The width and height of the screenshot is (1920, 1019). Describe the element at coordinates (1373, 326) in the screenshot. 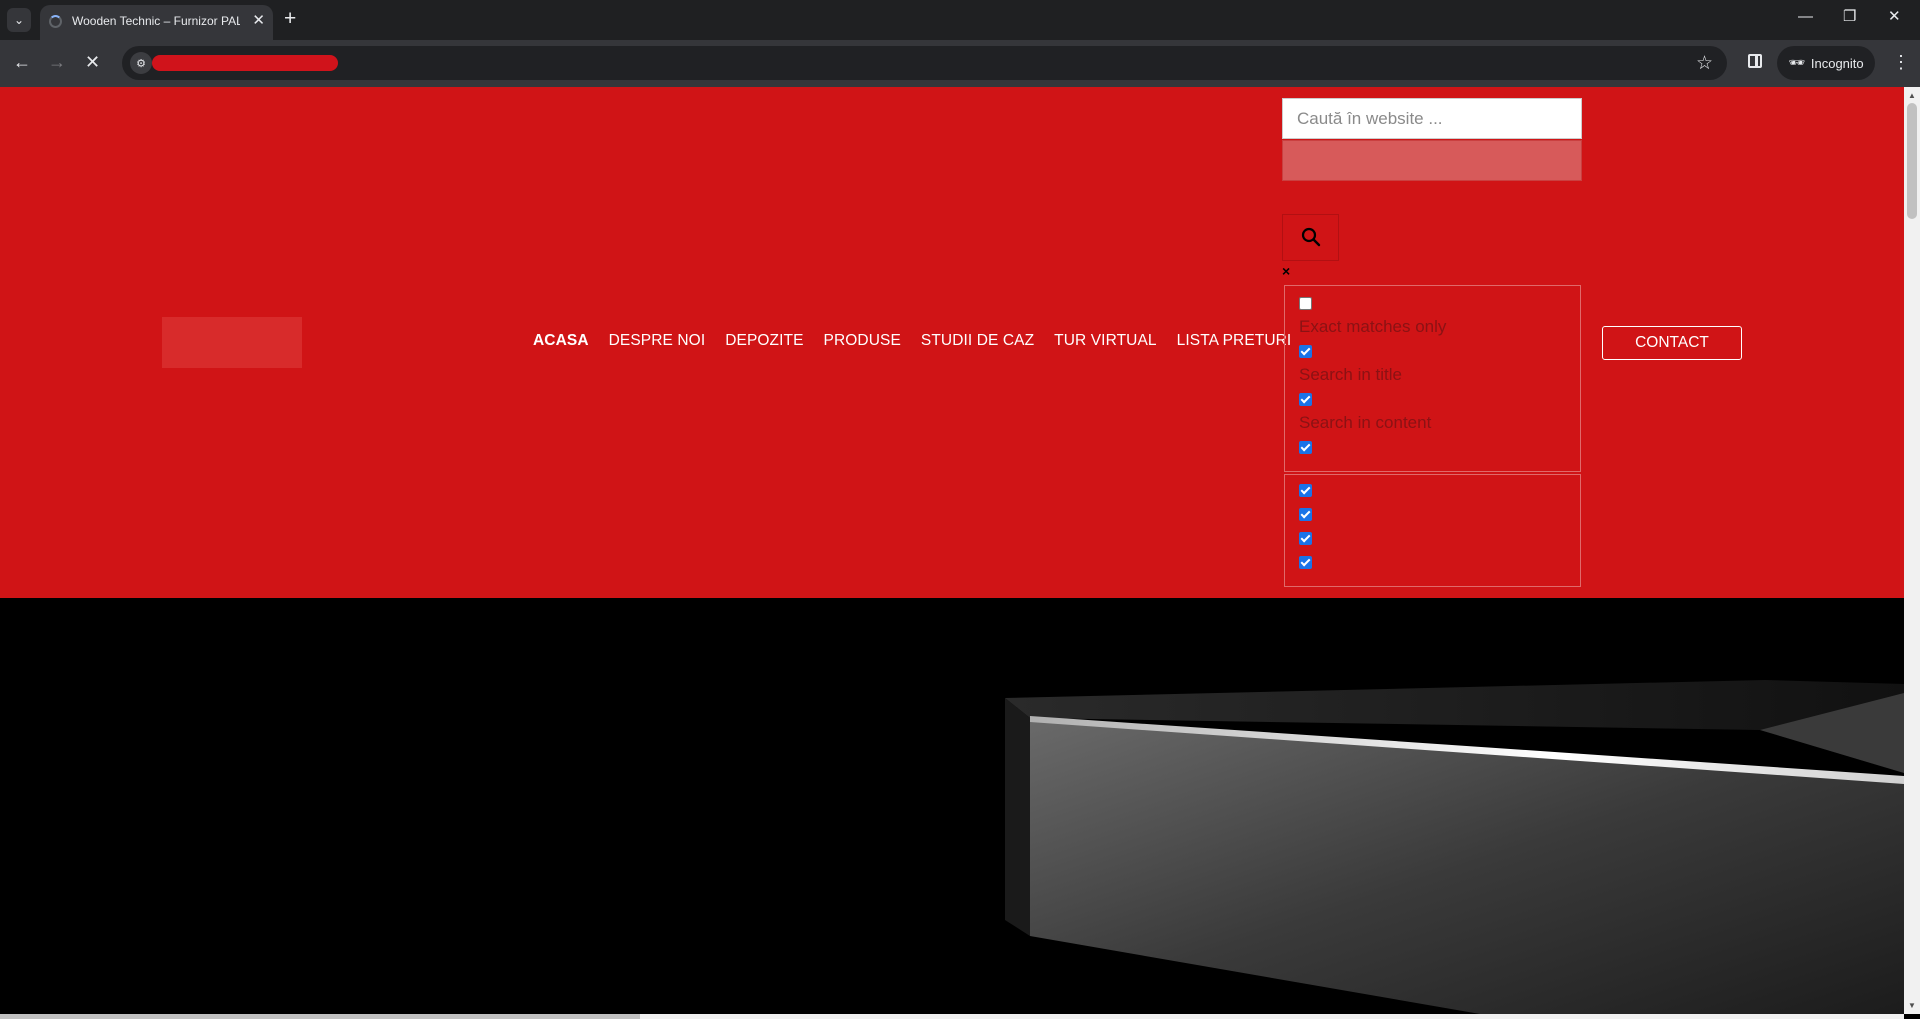

I see `exact-matches-label: Exact matches only` at that location.